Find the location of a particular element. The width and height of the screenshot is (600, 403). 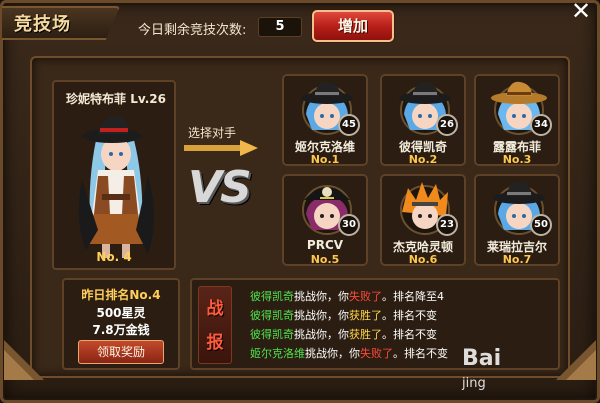

yesterday-reward-panel: 昨日排名No.4 500星灵 7.8万金钱 领取奖励 is located at coordinates (121, 324).